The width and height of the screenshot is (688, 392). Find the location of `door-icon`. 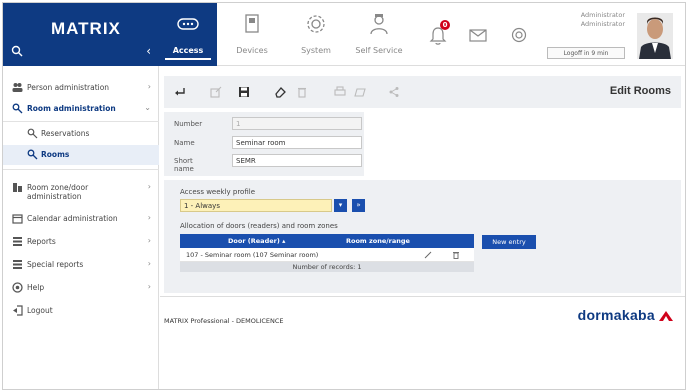

door-icon is located at coordinates (17, 187).